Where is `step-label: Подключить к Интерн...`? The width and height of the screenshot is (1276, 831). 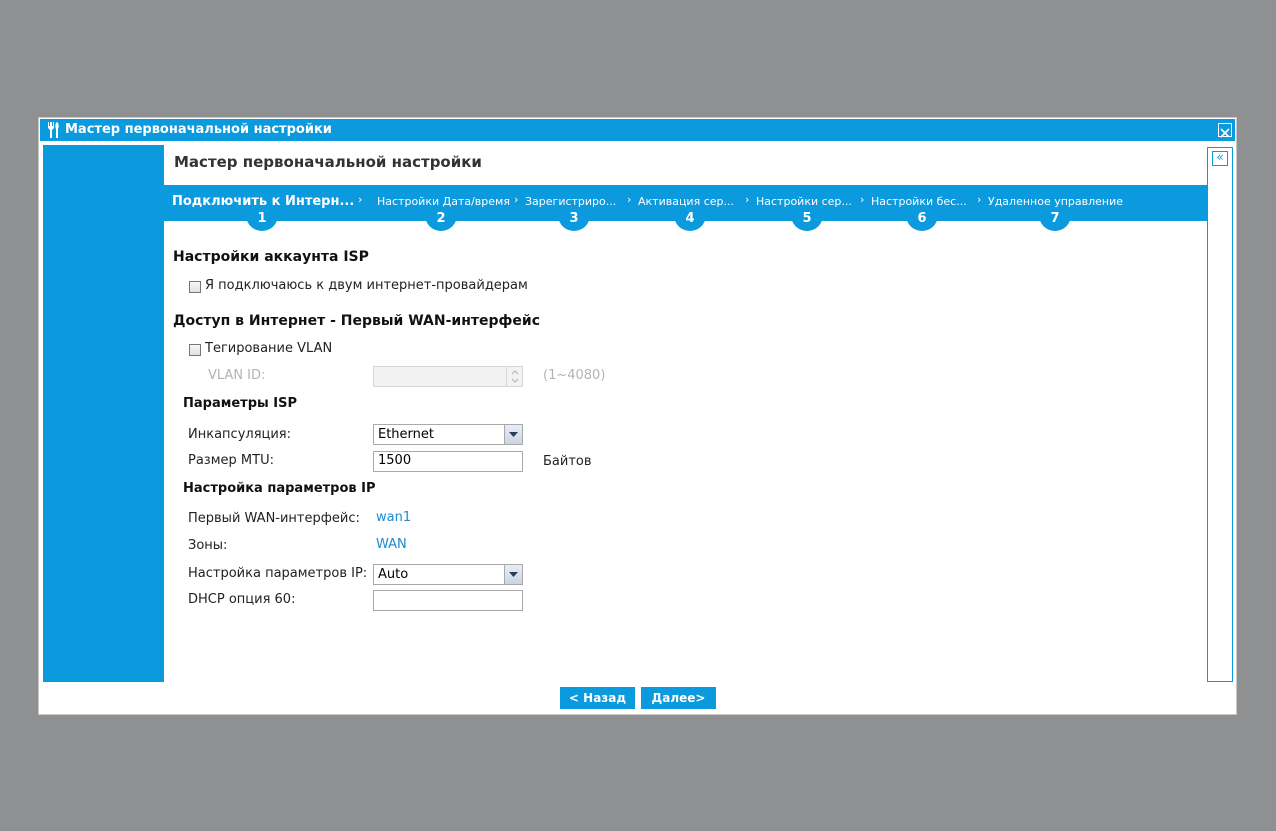
step-label: Подключить к Интерн... is located at coordinates (263, 201).